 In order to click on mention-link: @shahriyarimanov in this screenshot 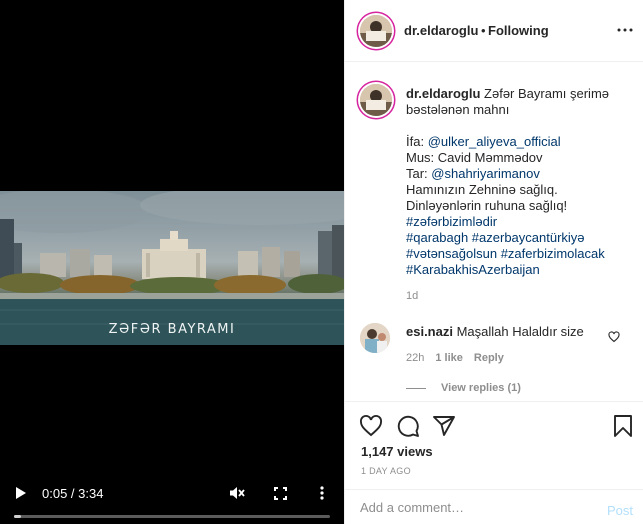, I will do `click(485, 173)`.